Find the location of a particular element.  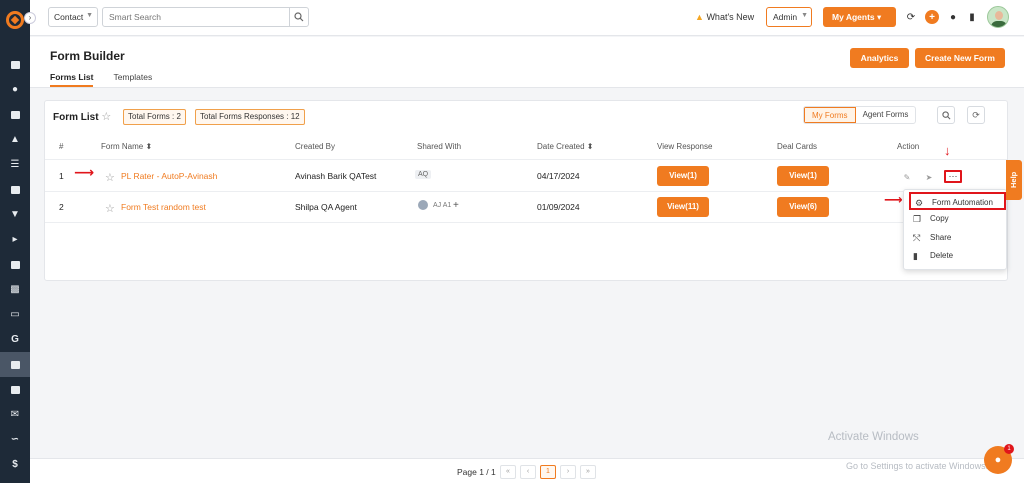

current-page-button: 1 is located at coordinates (548, 472).